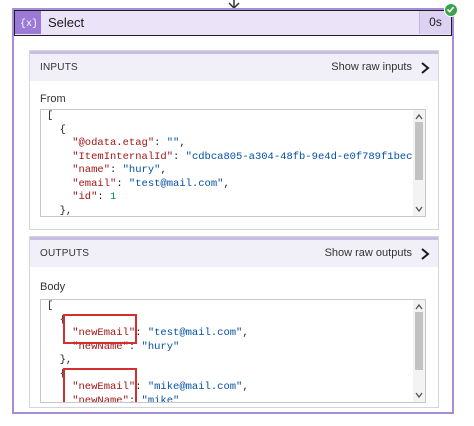 The image size is (474, 426). Describe the element at coordinates (53, 99) in the screenshot. I see `from-label: From` at that location.